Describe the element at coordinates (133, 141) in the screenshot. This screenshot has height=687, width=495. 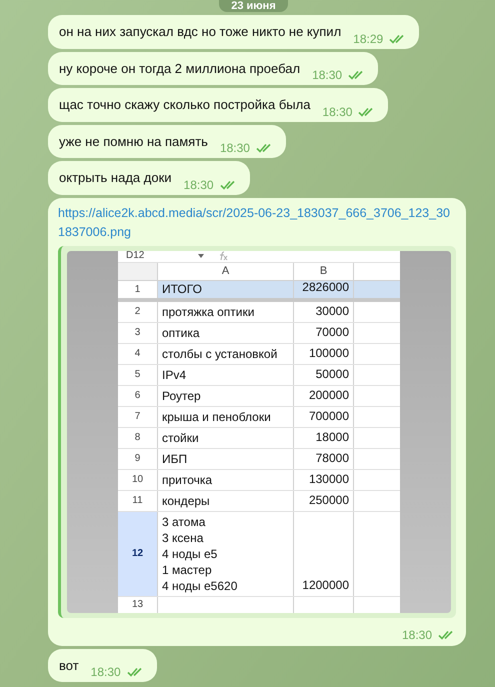
I see `message-text: уже не помню на память` at that location.